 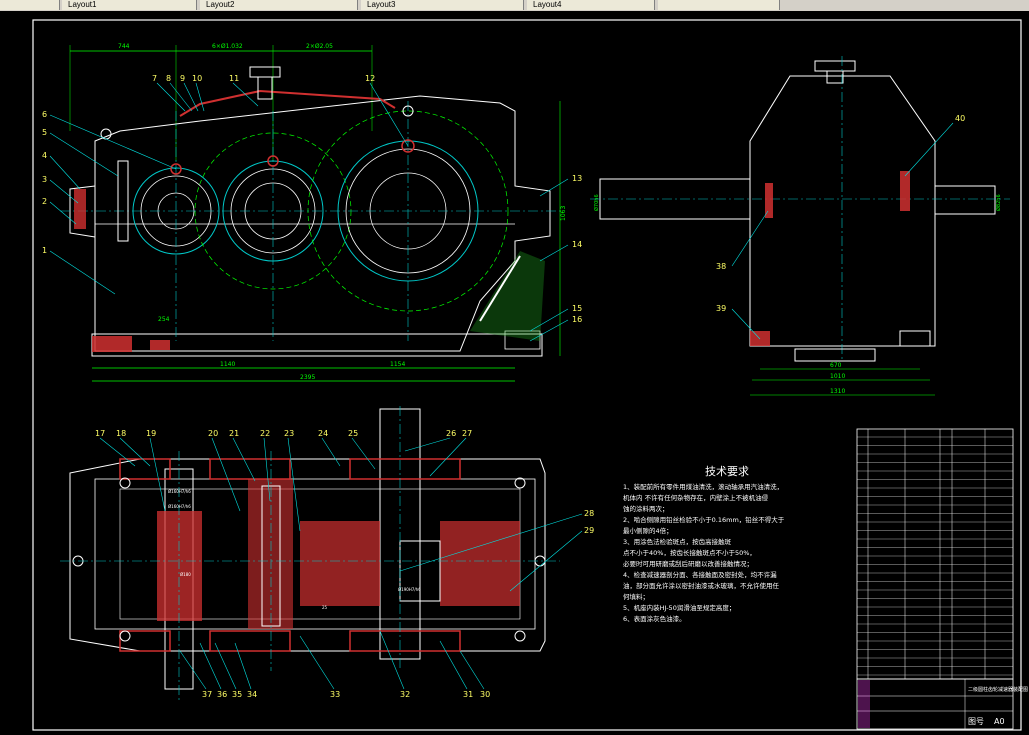 What do you see at coordinates (700, 574) in the screenshot?
I see `tech-req-line: 4、检查减速器剖分面、各接触面及密封处，均不许漏` at bounding box center [700, 574].